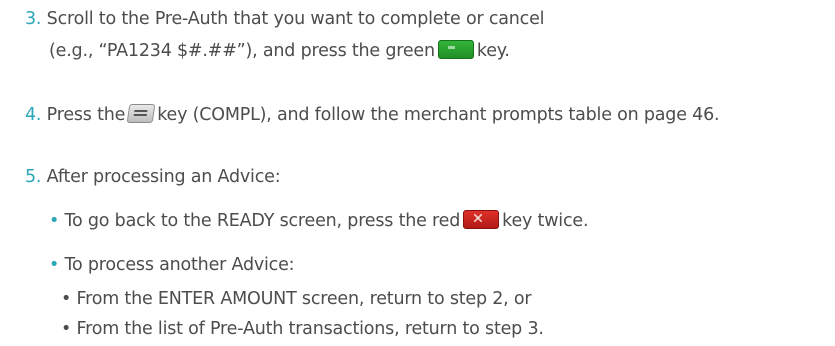 The width and height of the screenshot is (835, 346). What do you see at coordinates (545, 221) in the screenshot?
I see `bullet-1-text-after-key: key twice.` at bounding box center [545, 221].